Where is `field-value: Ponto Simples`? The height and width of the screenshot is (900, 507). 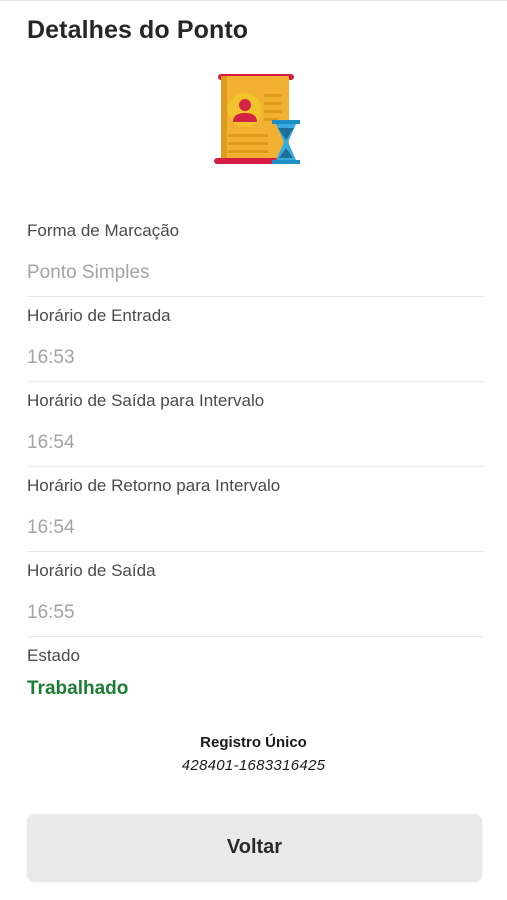
field-value: Ponto Simples is located at coordinates (88, 272).